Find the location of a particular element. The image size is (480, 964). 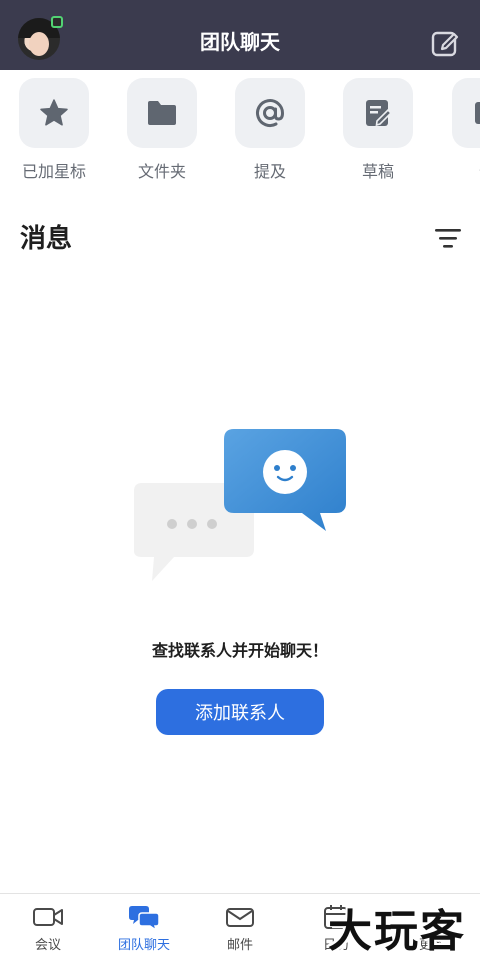

shortcut-label: 已加星标 is located at coordinates (53, 171).